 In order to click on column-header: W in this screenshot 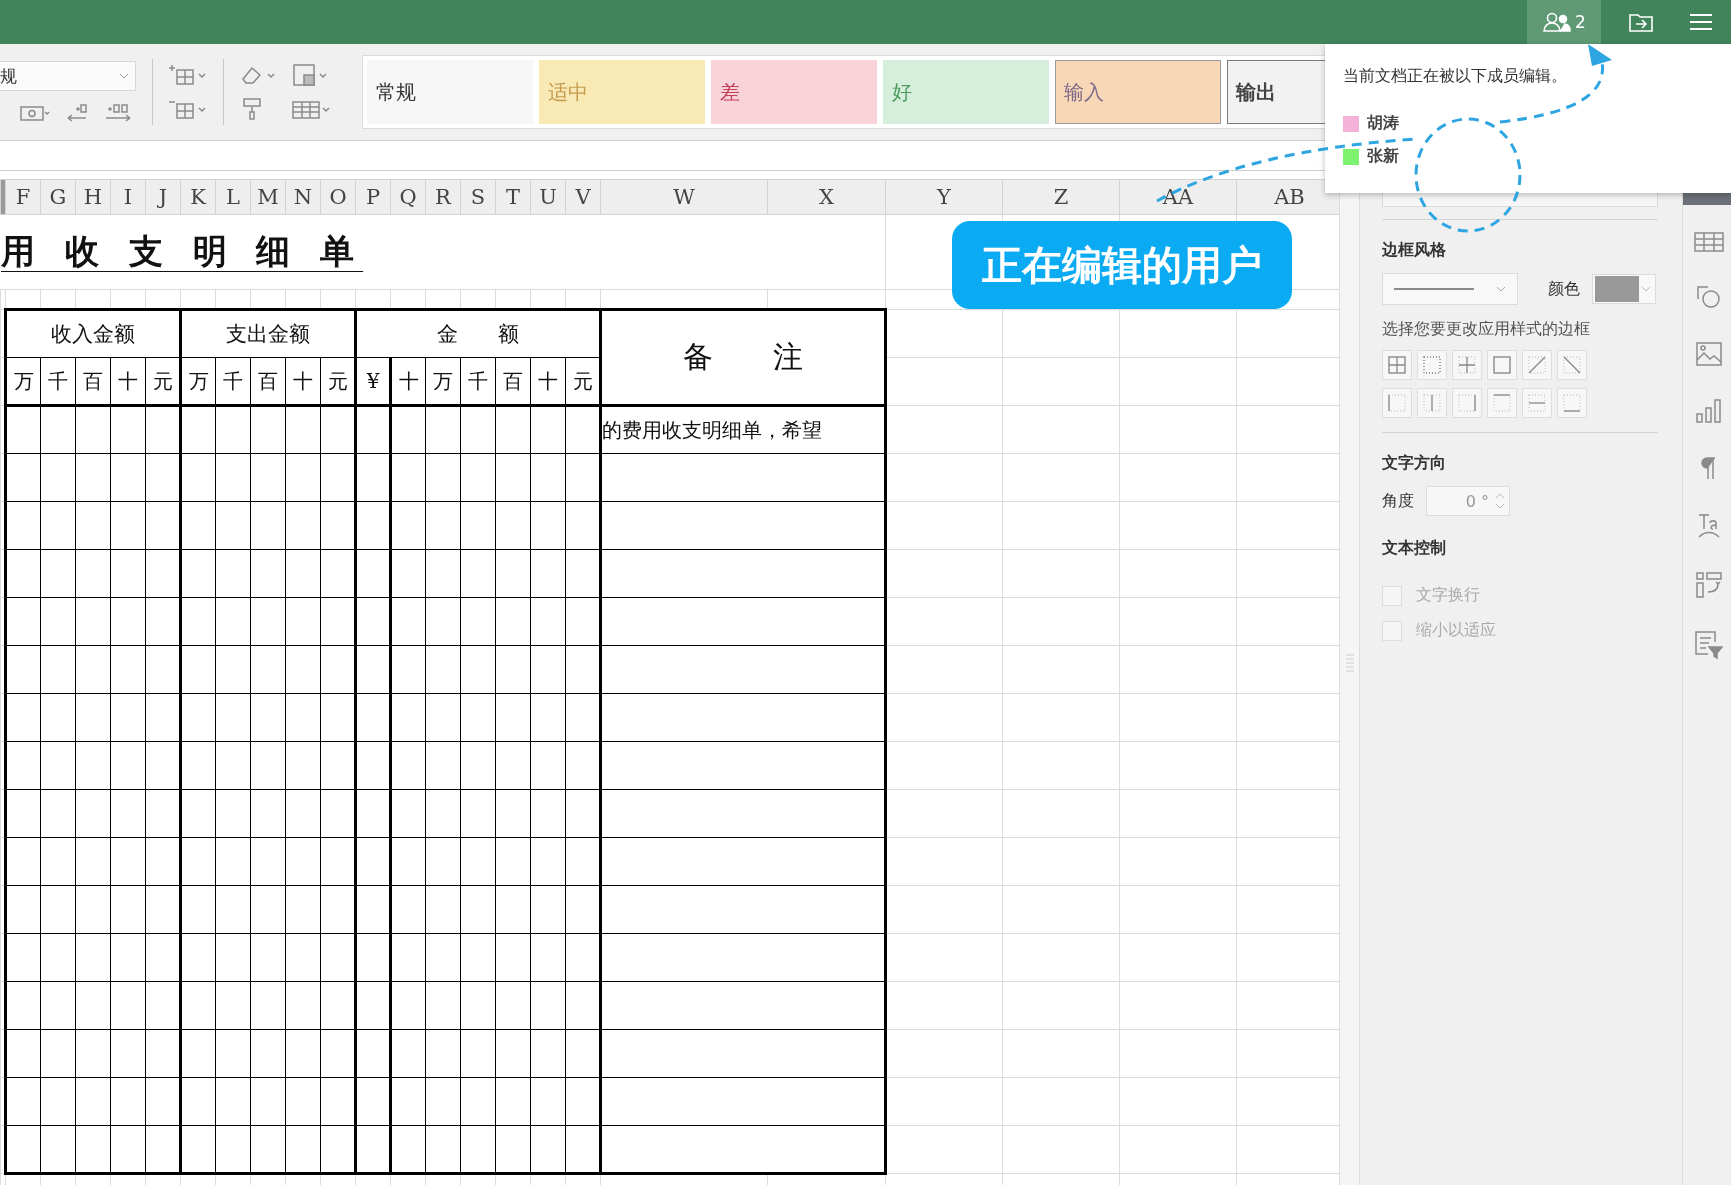, I will do `click(684, 197)`.